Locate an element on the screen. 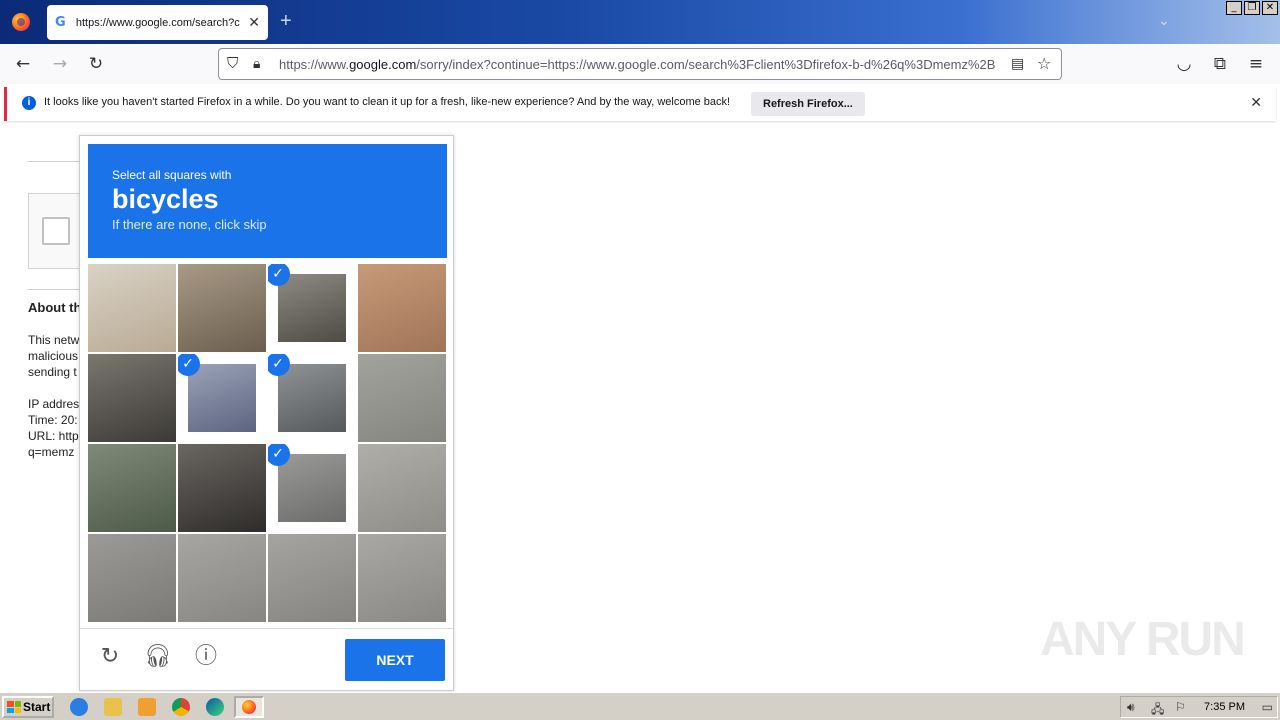  list-tabs-icon: ⌄ is located at coordinates (1164, 20).